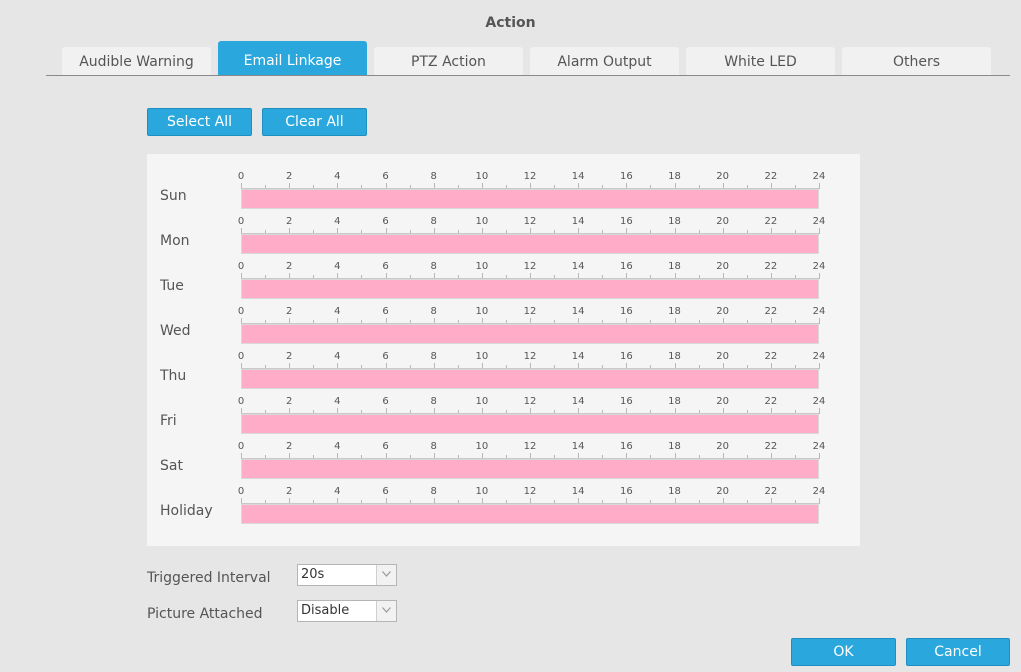 The width and height of the screenshot is (1021, 672). What do you see at coordinates (843, 652) in the screenshot?
I see `ok-button: OK` at bounding box center [843, 652].